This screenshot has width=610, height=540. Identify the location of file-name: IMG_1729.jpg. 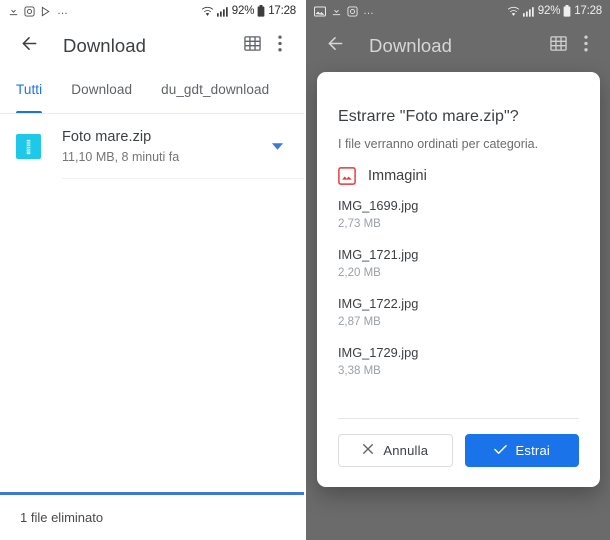
(378, 352).